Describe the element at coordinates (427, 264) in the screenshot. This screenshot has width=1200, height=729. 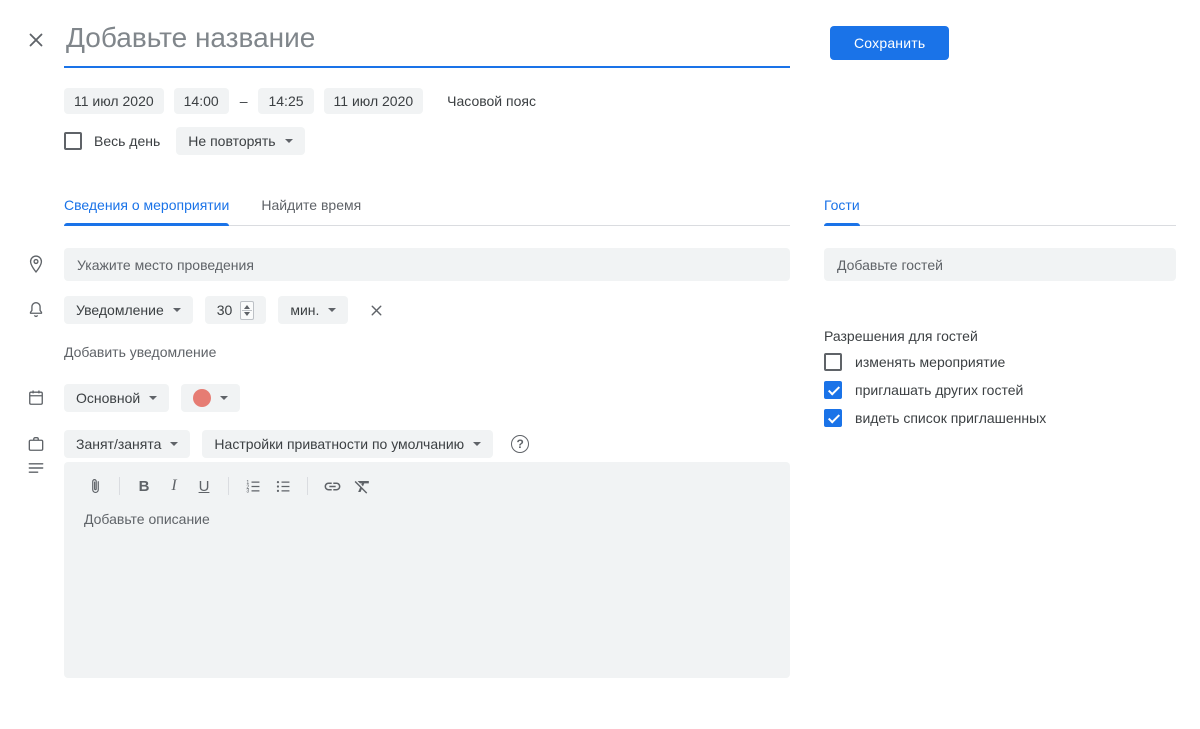
I see `location-input` at that location.